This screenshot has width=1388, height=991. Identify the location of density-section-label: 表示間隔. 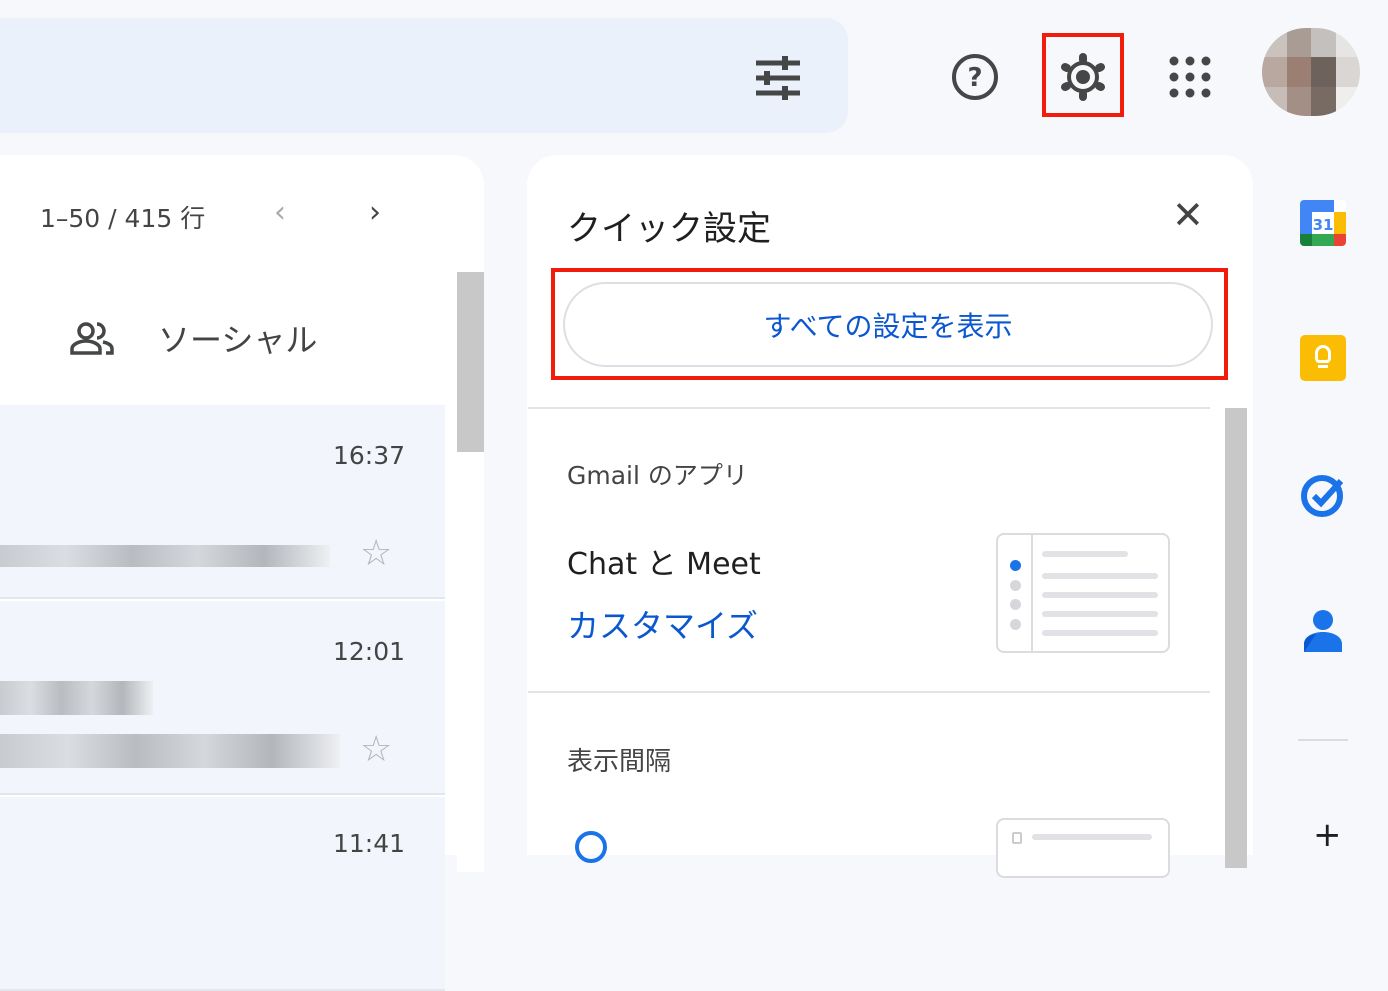
(619, 762).